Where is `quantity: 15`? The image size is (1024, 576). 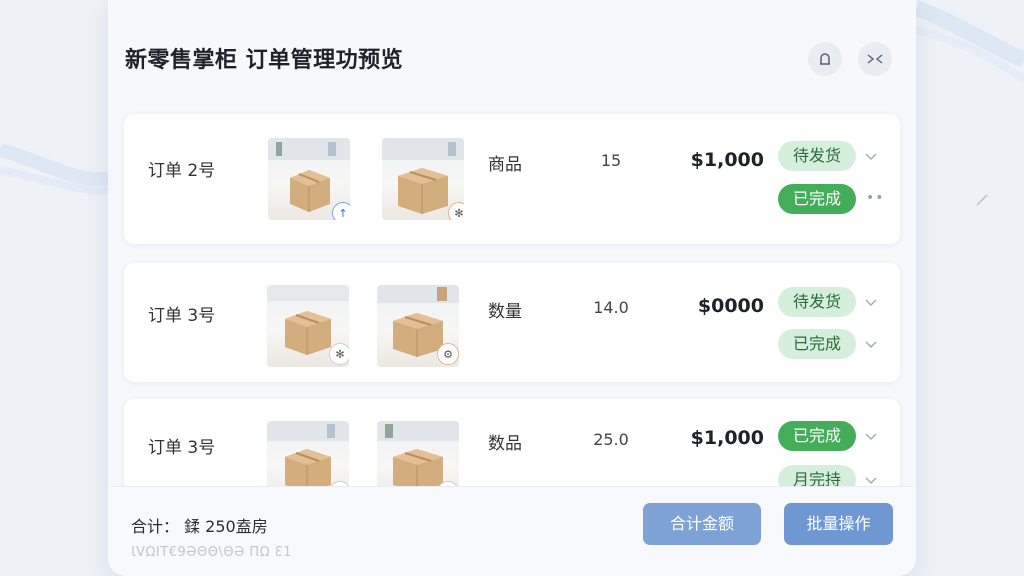 quantity: 15 is located at coordinates (611, 160).